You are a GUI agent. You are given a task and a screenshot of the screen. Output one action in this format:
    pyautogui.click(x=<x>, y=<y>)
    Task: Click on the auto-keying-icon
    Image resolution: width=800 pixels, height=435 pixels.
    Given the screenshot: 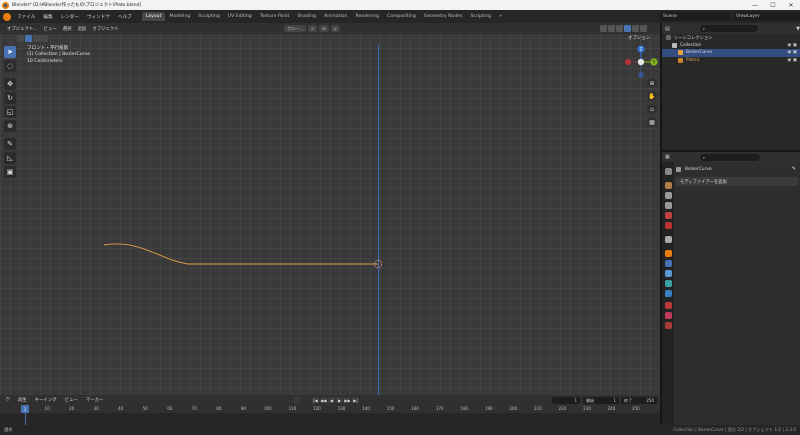 What is the action you would take?
    pyautogui.click(x=297, y=400)
    